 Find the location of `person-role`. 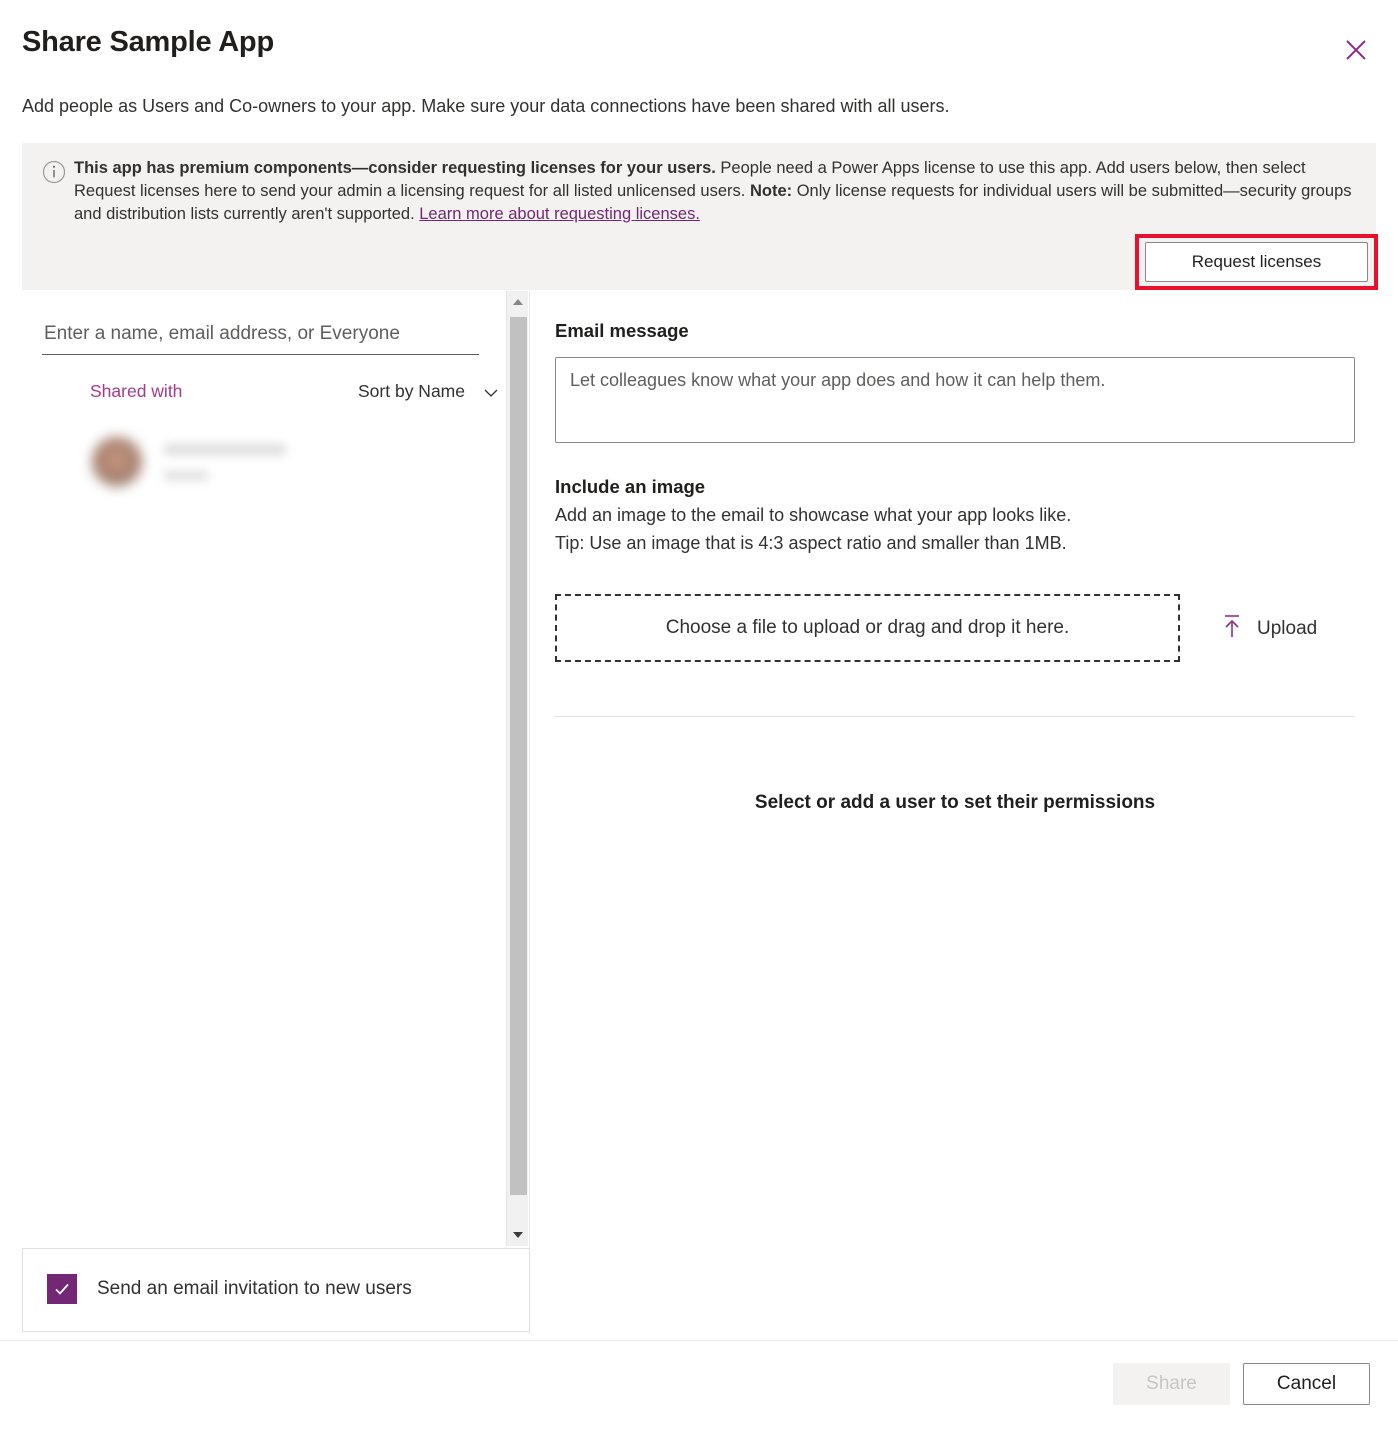

person-role is located at coordinates (186, 475).